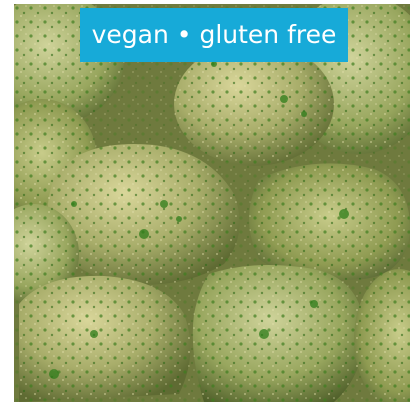  What do you see at coordinates (329, 221) in the screenshot?
I see `nugget-right-middle` at bounding box center [329, 221].